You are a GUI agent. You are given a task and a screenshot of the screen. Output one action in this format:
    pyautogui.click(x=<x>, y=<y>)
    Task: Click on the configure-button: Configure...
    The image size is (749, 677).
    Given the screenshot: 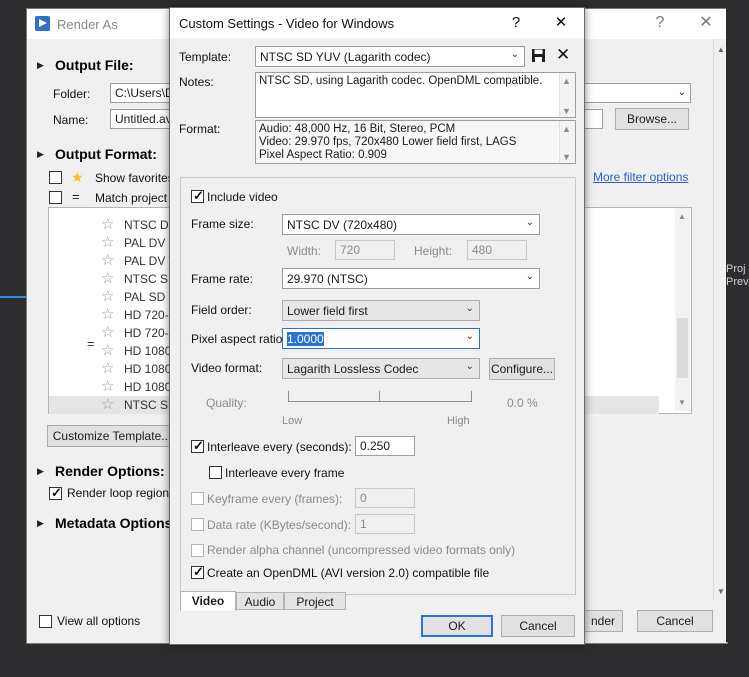 What is the action you would take?
    pyautogui.click(x=522, y=369)
    